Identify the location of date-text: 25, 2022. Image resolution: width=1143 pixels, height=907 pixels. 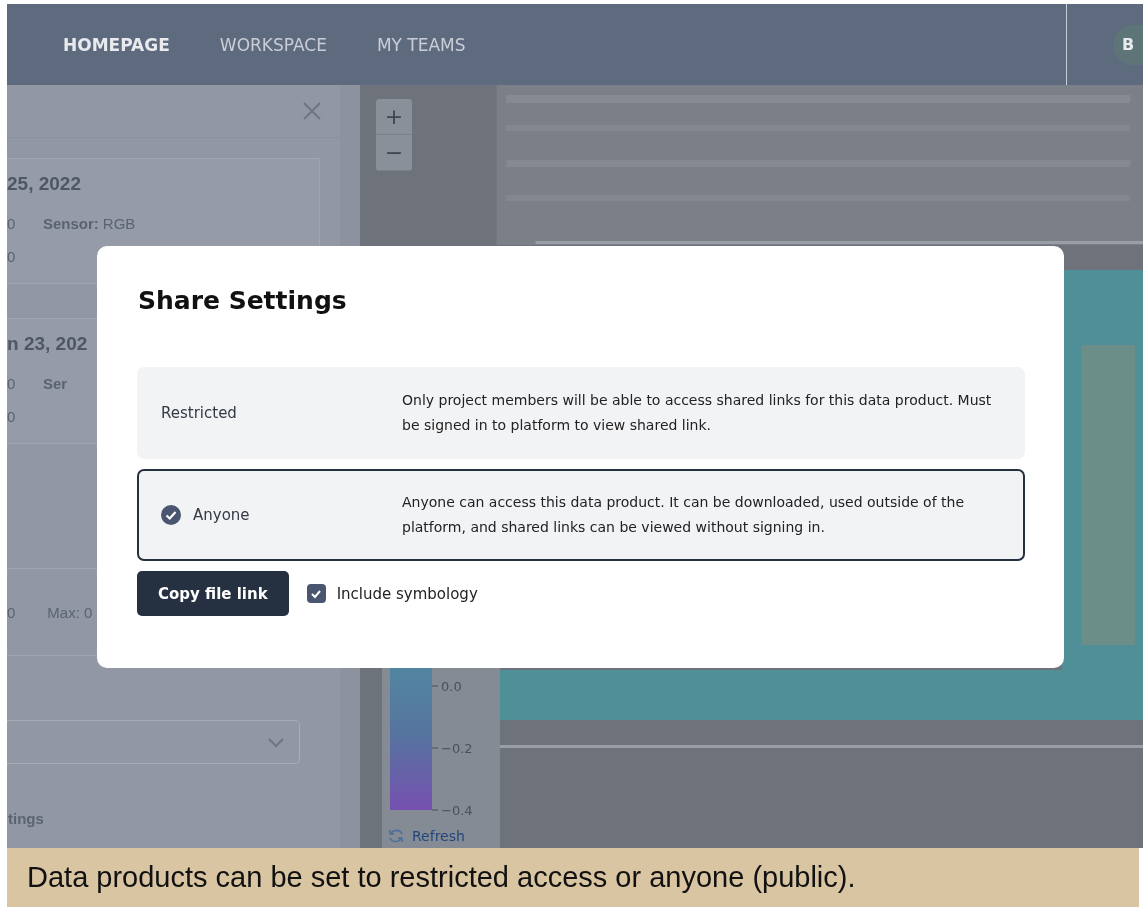
(44, 184).